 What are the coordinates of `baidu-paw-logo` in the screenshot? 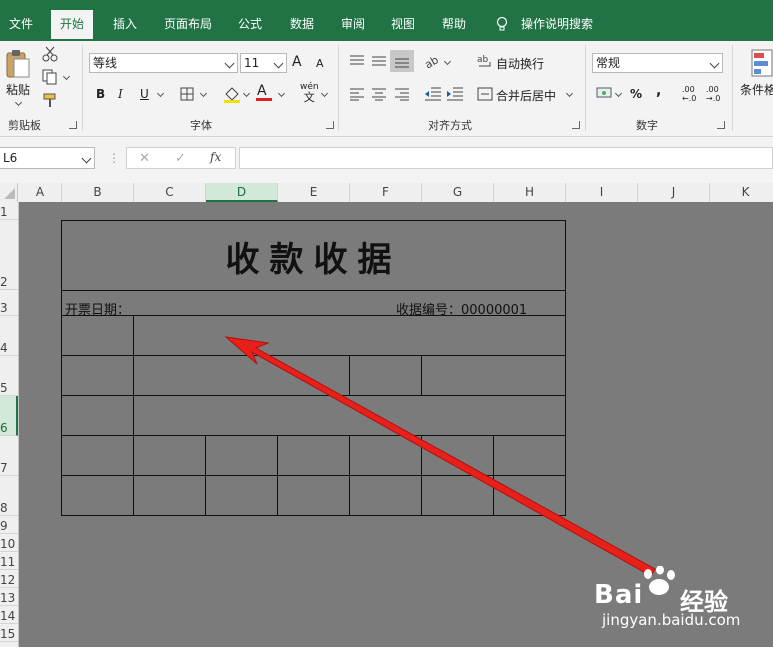 It's located at (660, 582).